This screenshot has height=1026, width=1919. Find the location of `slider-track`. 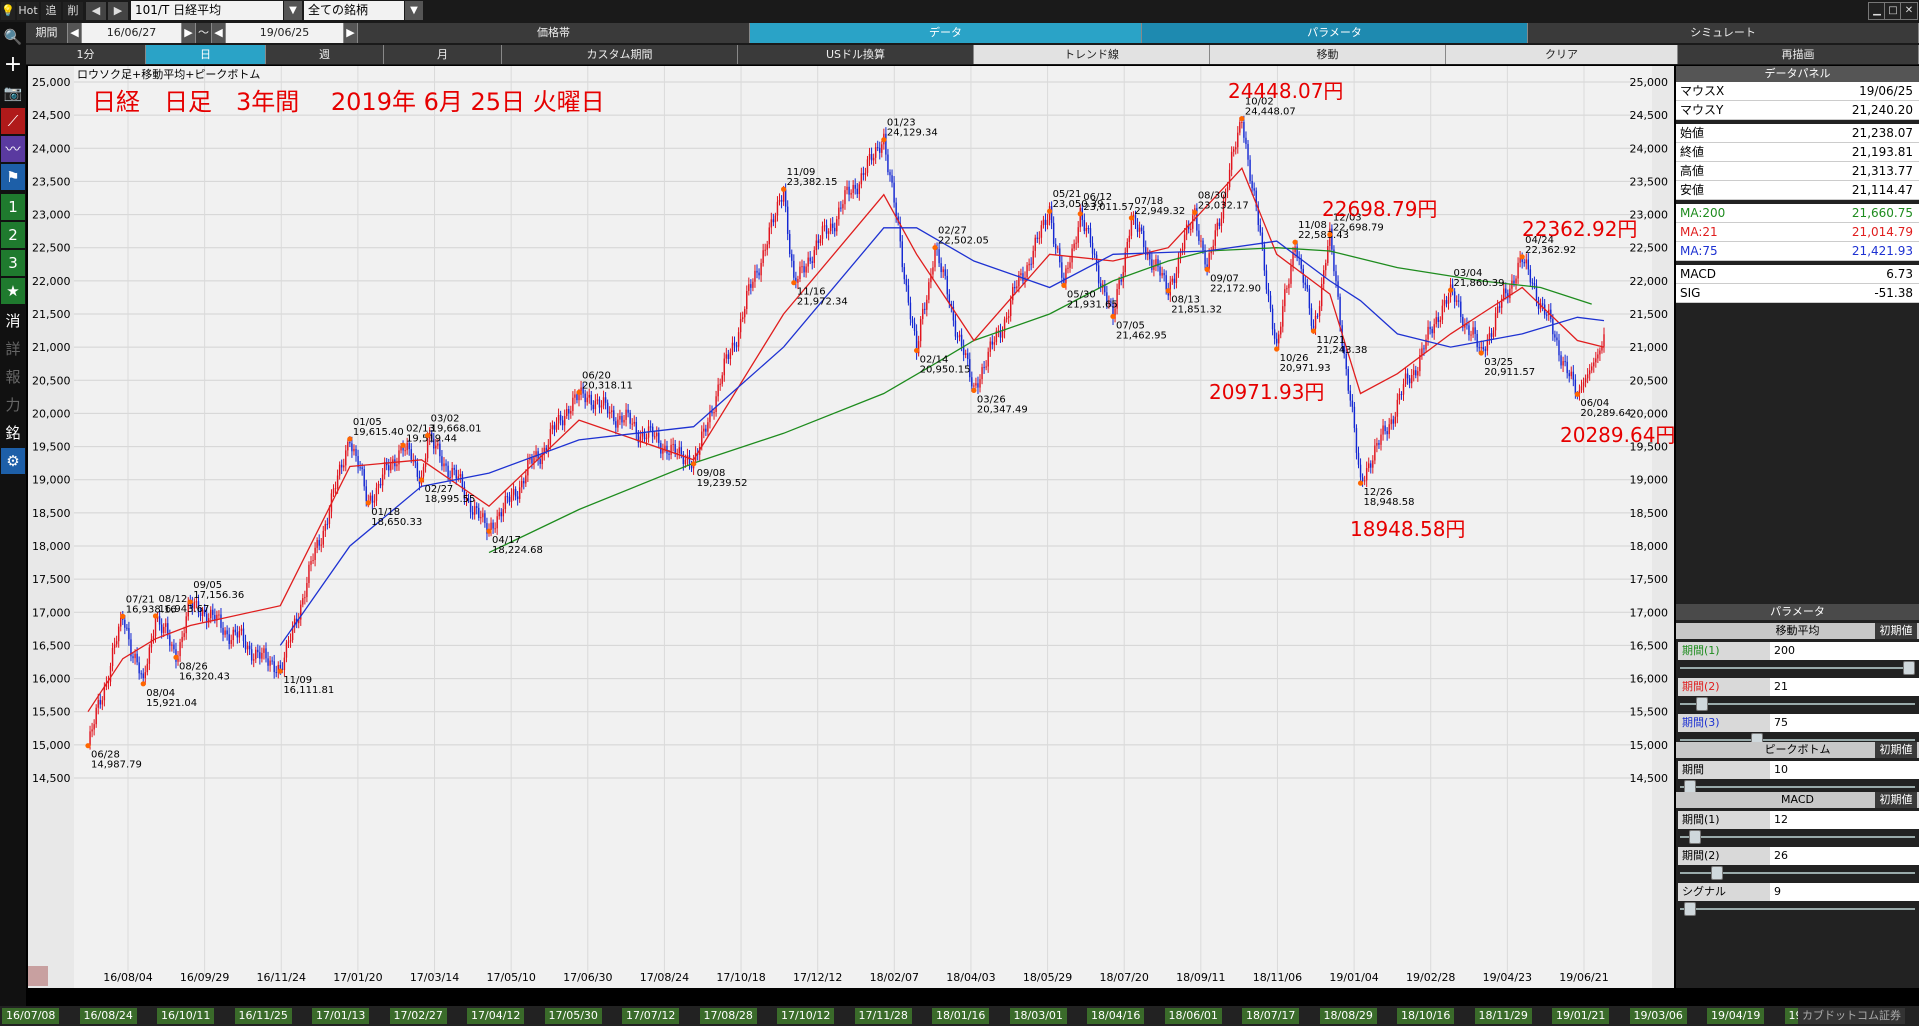

slider-track is located at coordinates (1797, 668).